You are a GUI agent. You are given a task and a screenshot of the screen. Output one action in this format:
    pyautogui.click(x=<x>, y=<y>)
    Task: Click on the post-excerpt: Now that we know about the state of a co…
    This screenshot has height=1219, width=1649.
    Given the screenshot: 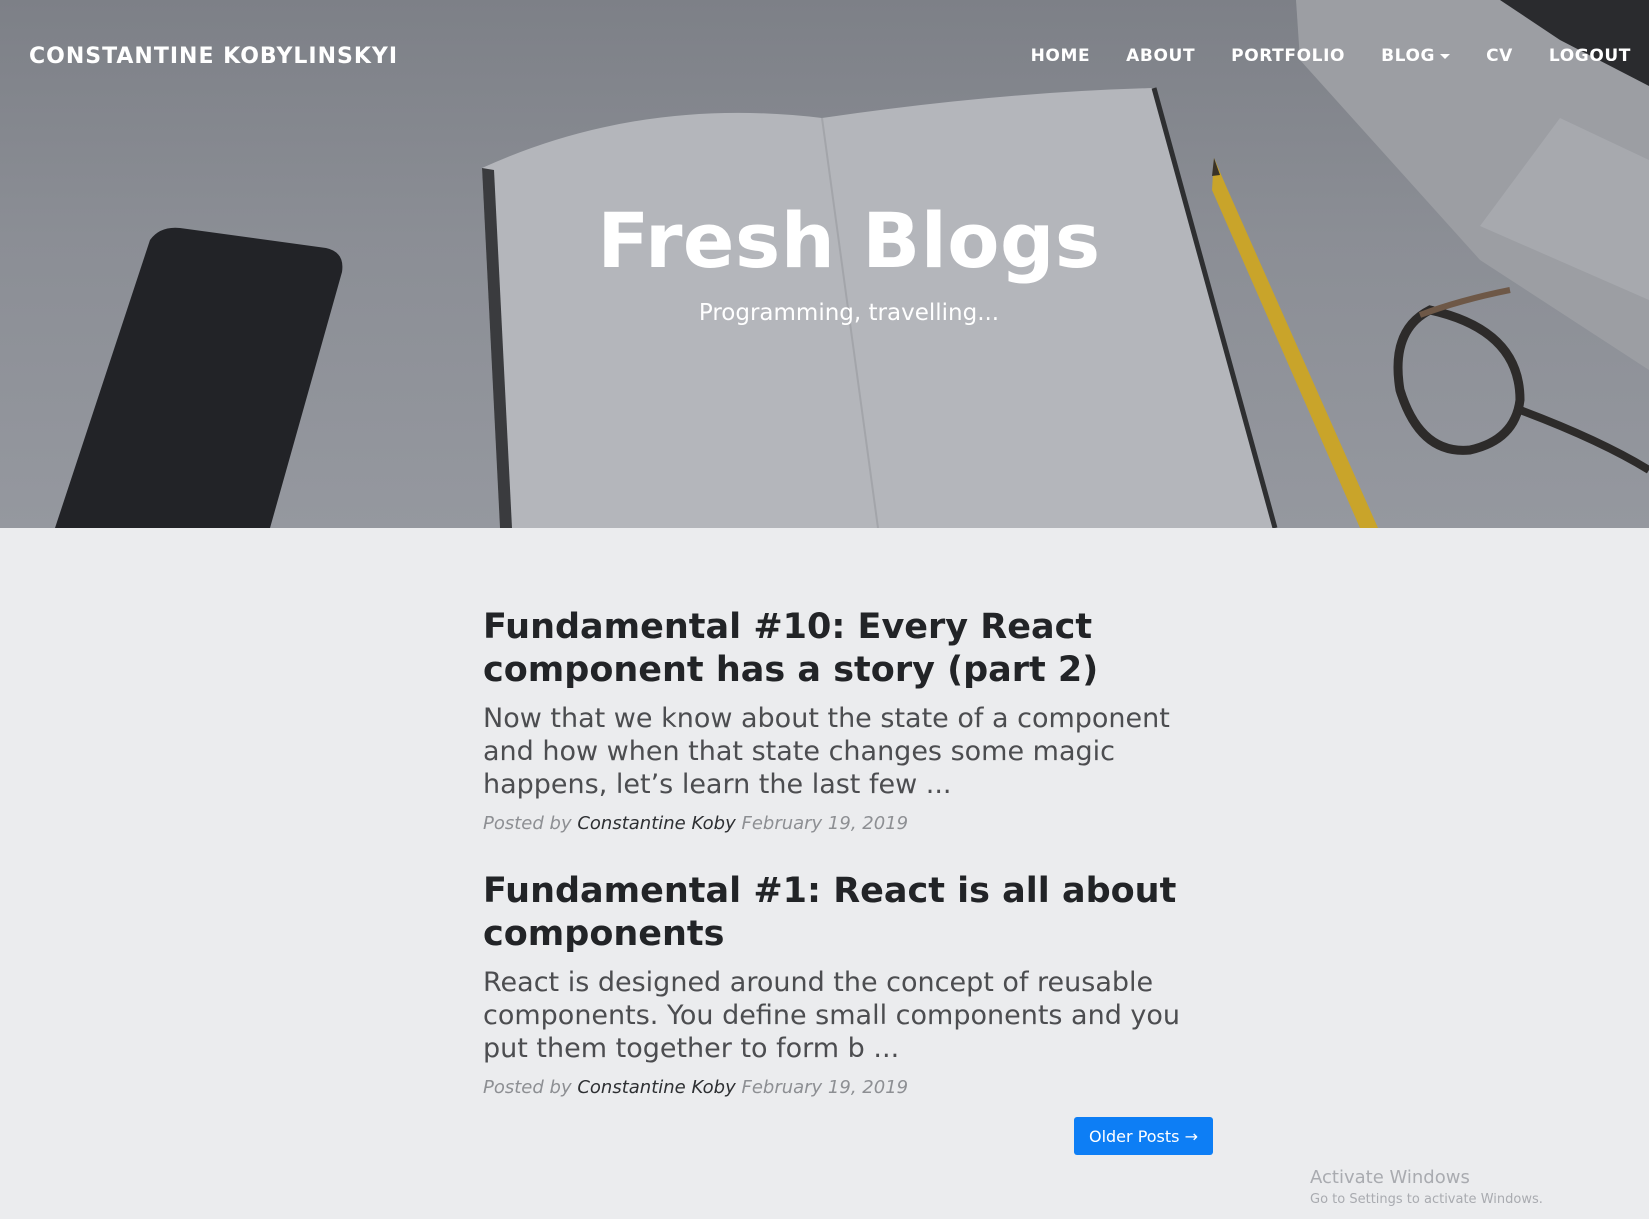 What is the action you would take?
    pyautogui.click(x=848, y=751)
    